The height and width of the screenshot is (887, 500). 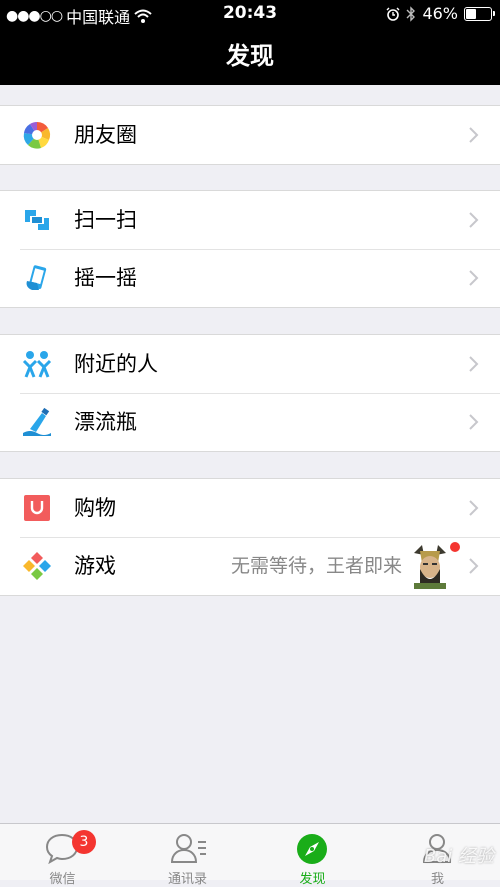 I want to click on moments-icon, so click(x=37, y=135).